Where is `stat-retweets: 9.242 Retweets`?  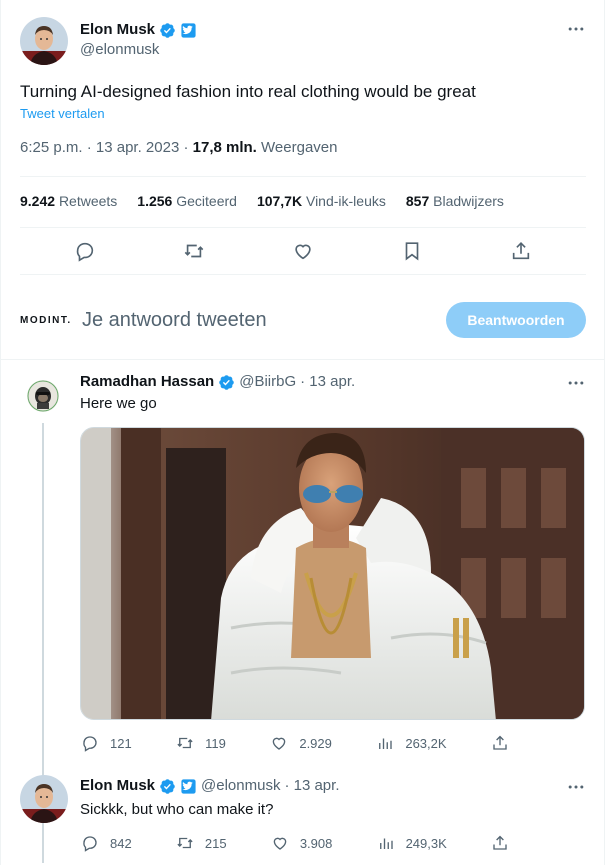 stat-retweets: 9.242 Retweets is located at coordinates (68, 201).